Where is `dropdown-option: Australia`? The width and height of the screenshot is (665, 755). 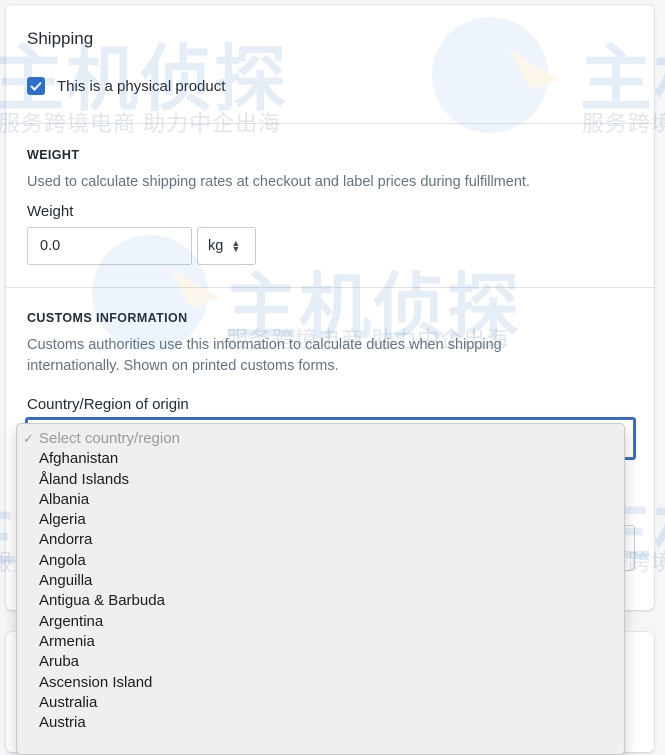 dropdown-option: Australia is located at coordinates (320, 703).